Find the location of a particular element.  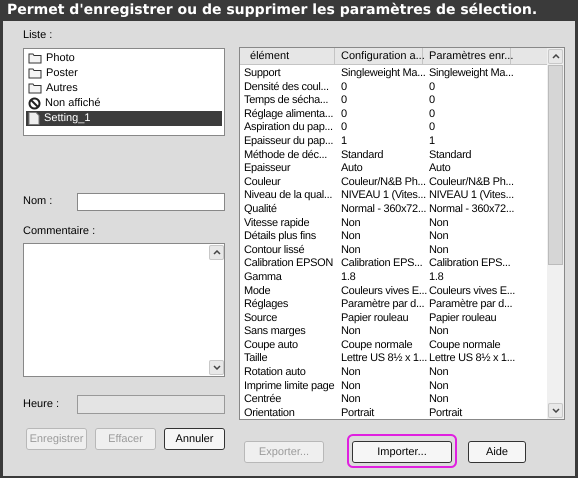

table-cell-text: Calibration EPSON is located at coordinates (288, 264).